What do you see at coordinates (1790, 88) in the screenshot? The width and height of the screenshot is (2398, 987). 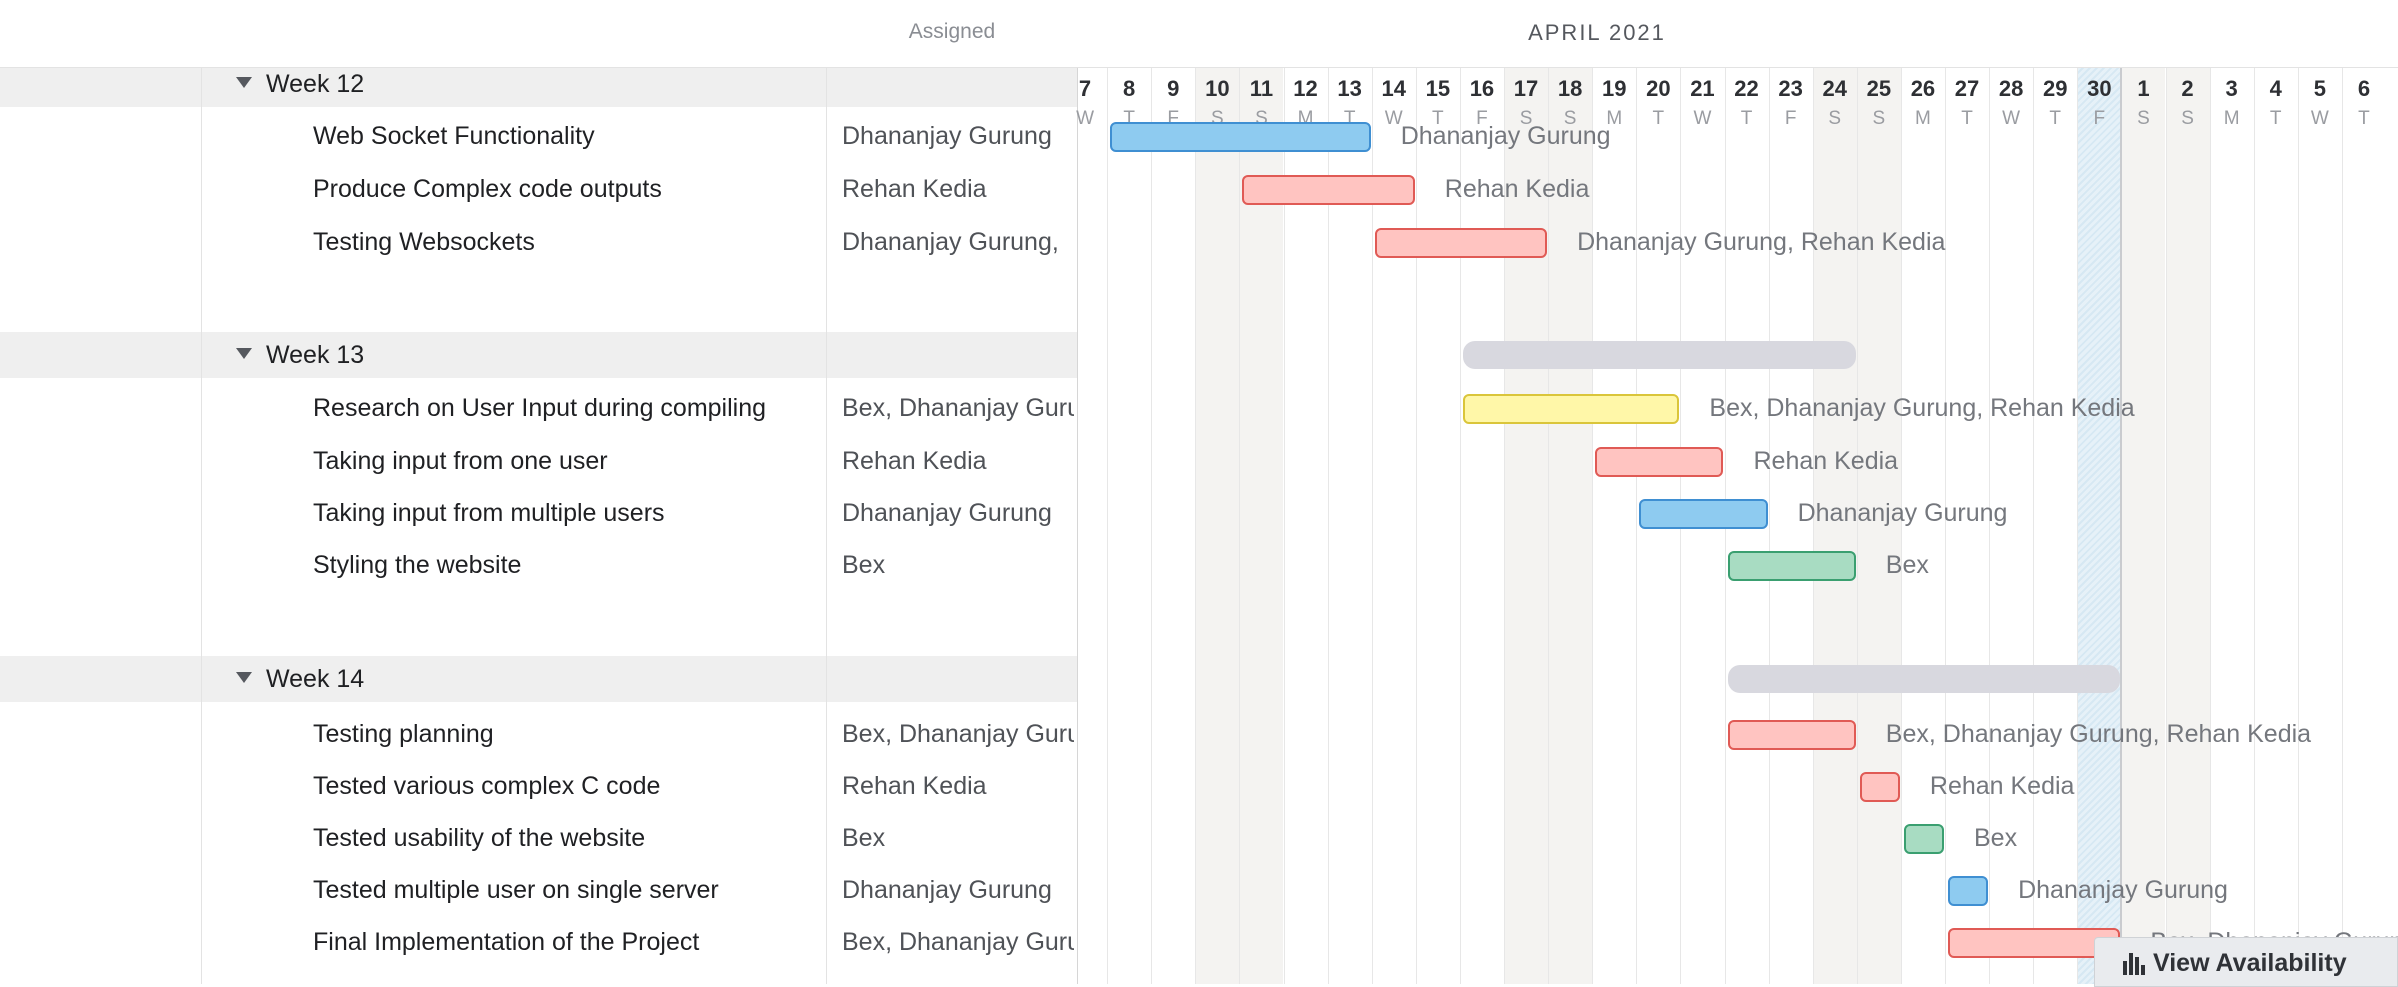 I see `day-number: 23` at bounding box center [1790, 88].